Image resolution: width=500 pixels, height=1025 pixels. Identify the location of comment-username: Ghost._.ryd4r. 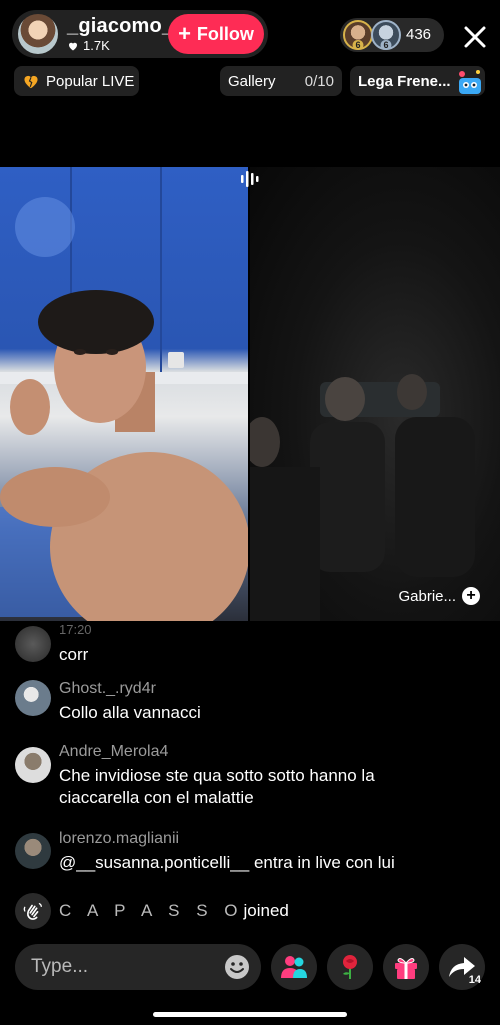
(107, 689).